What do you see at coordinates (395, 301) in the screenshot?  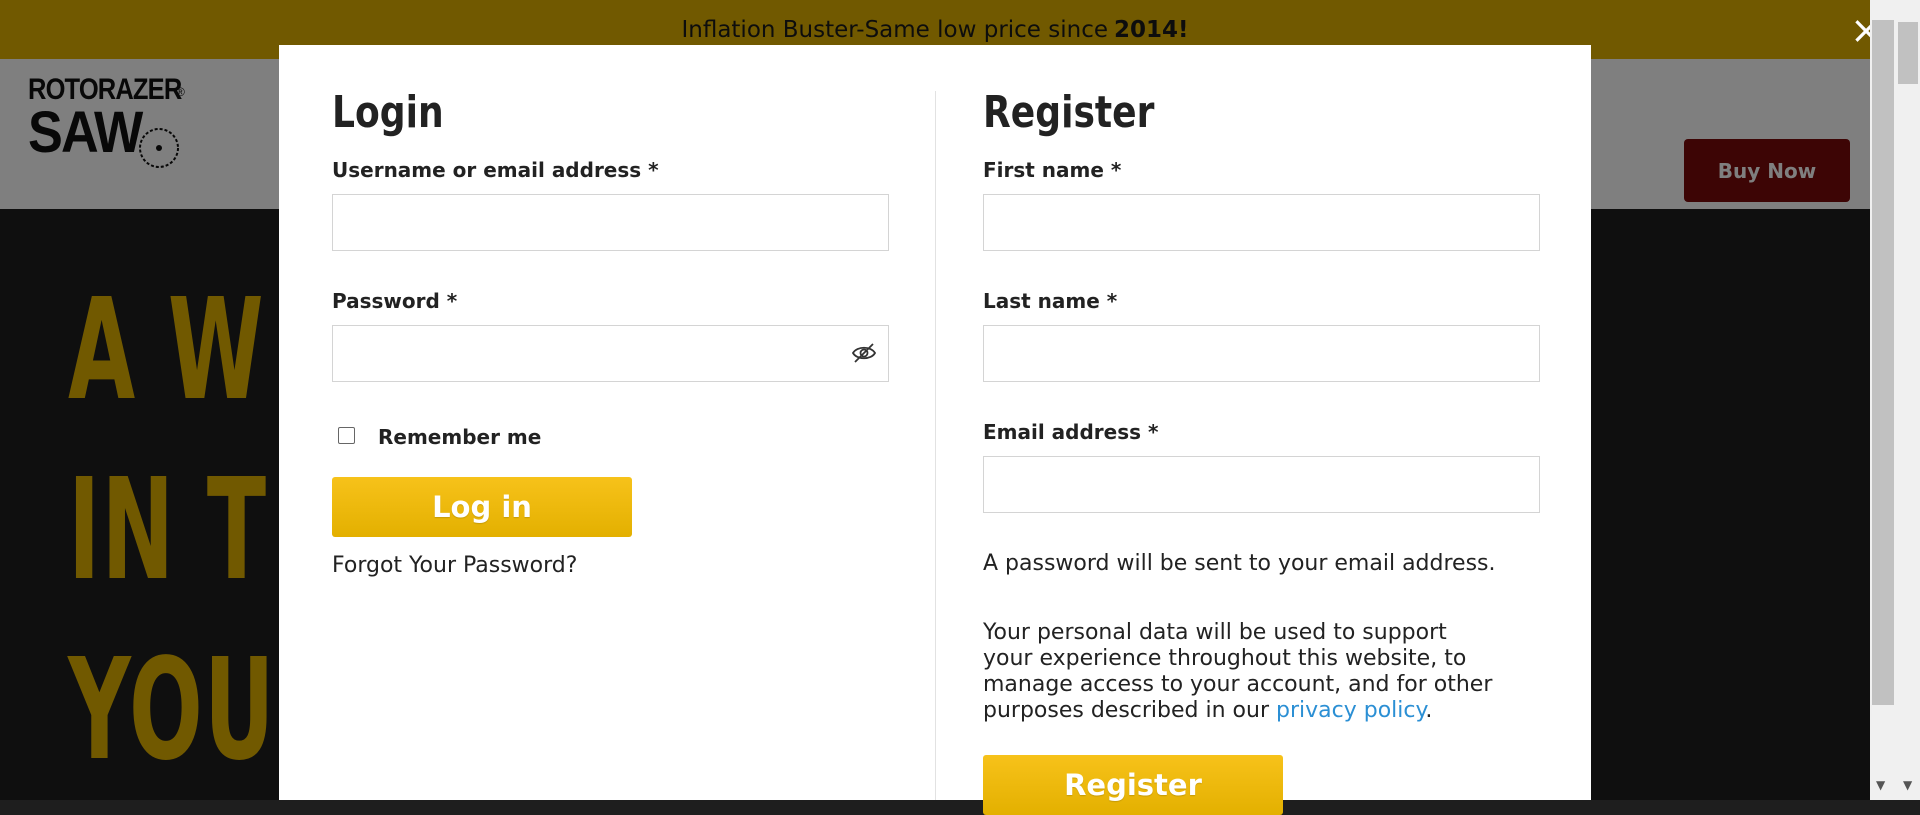 I see `password-label: Password *` at bounding box center [395, 301].